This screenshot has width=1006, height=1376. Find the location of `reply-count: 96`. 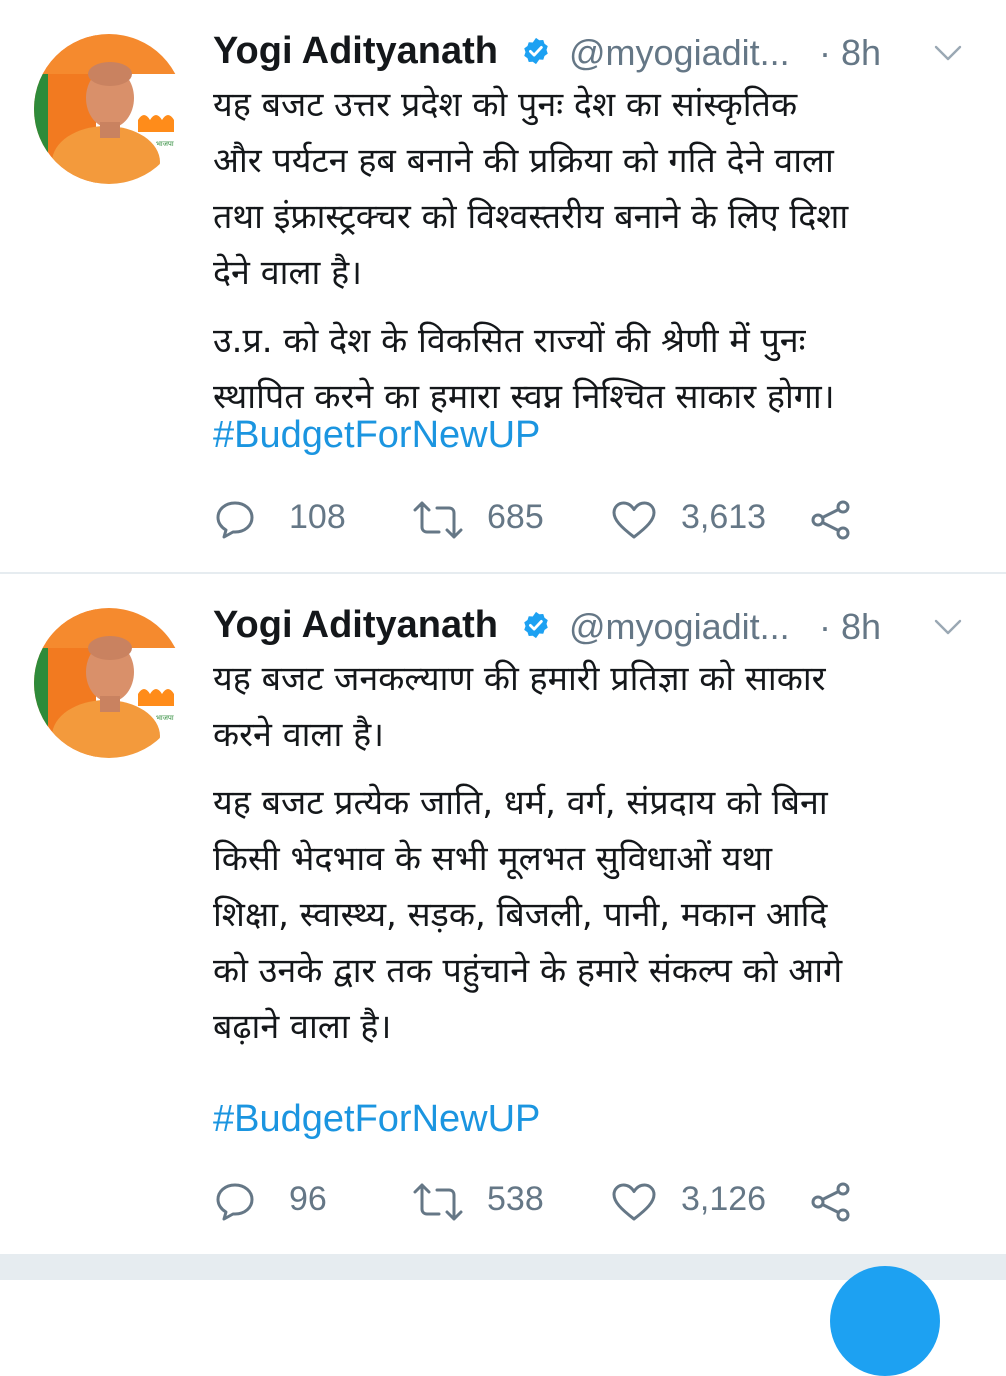

reply-count: 96 is located at coordinates (308, 1199).